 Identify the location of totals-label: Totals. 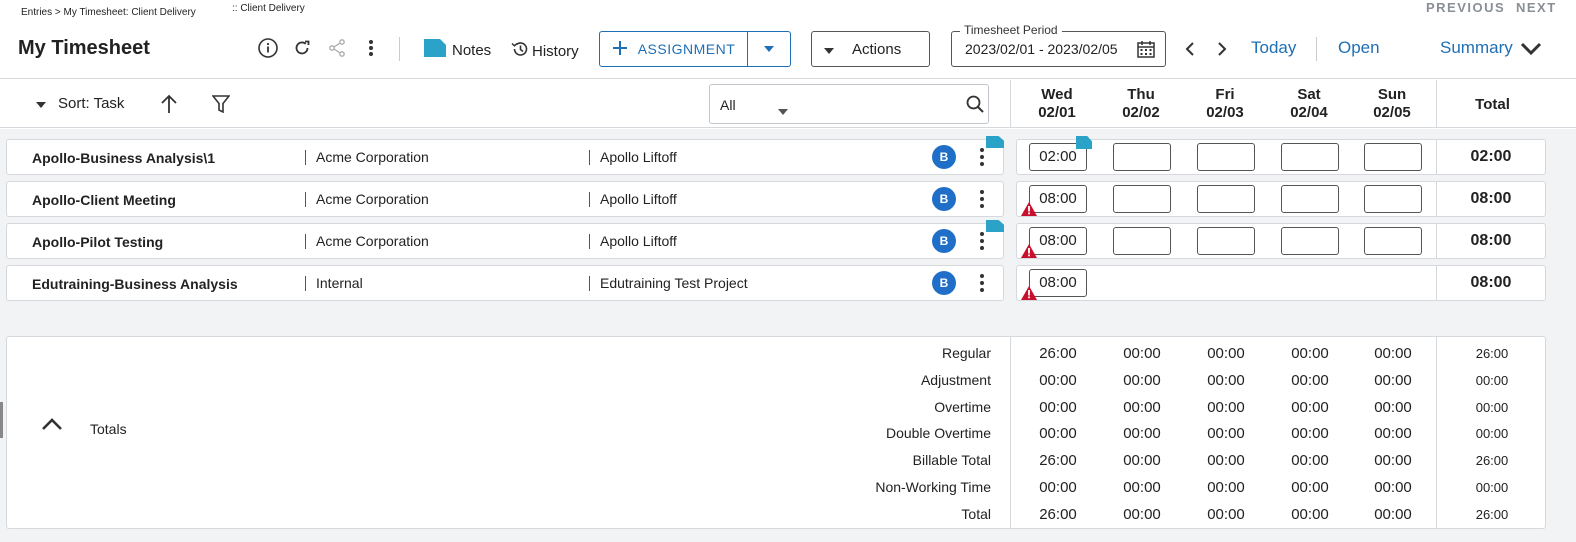
(108, 429).